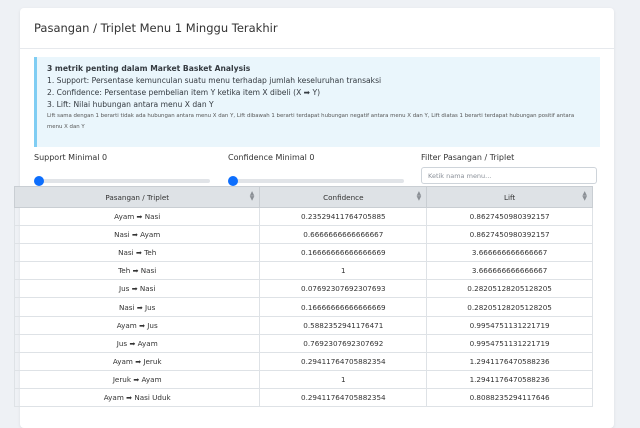 This screenshot has width=640, height=428. Describe the element at coordinates (152, 361) in the screenshot. I see `item-y: Jeruk` at that location.